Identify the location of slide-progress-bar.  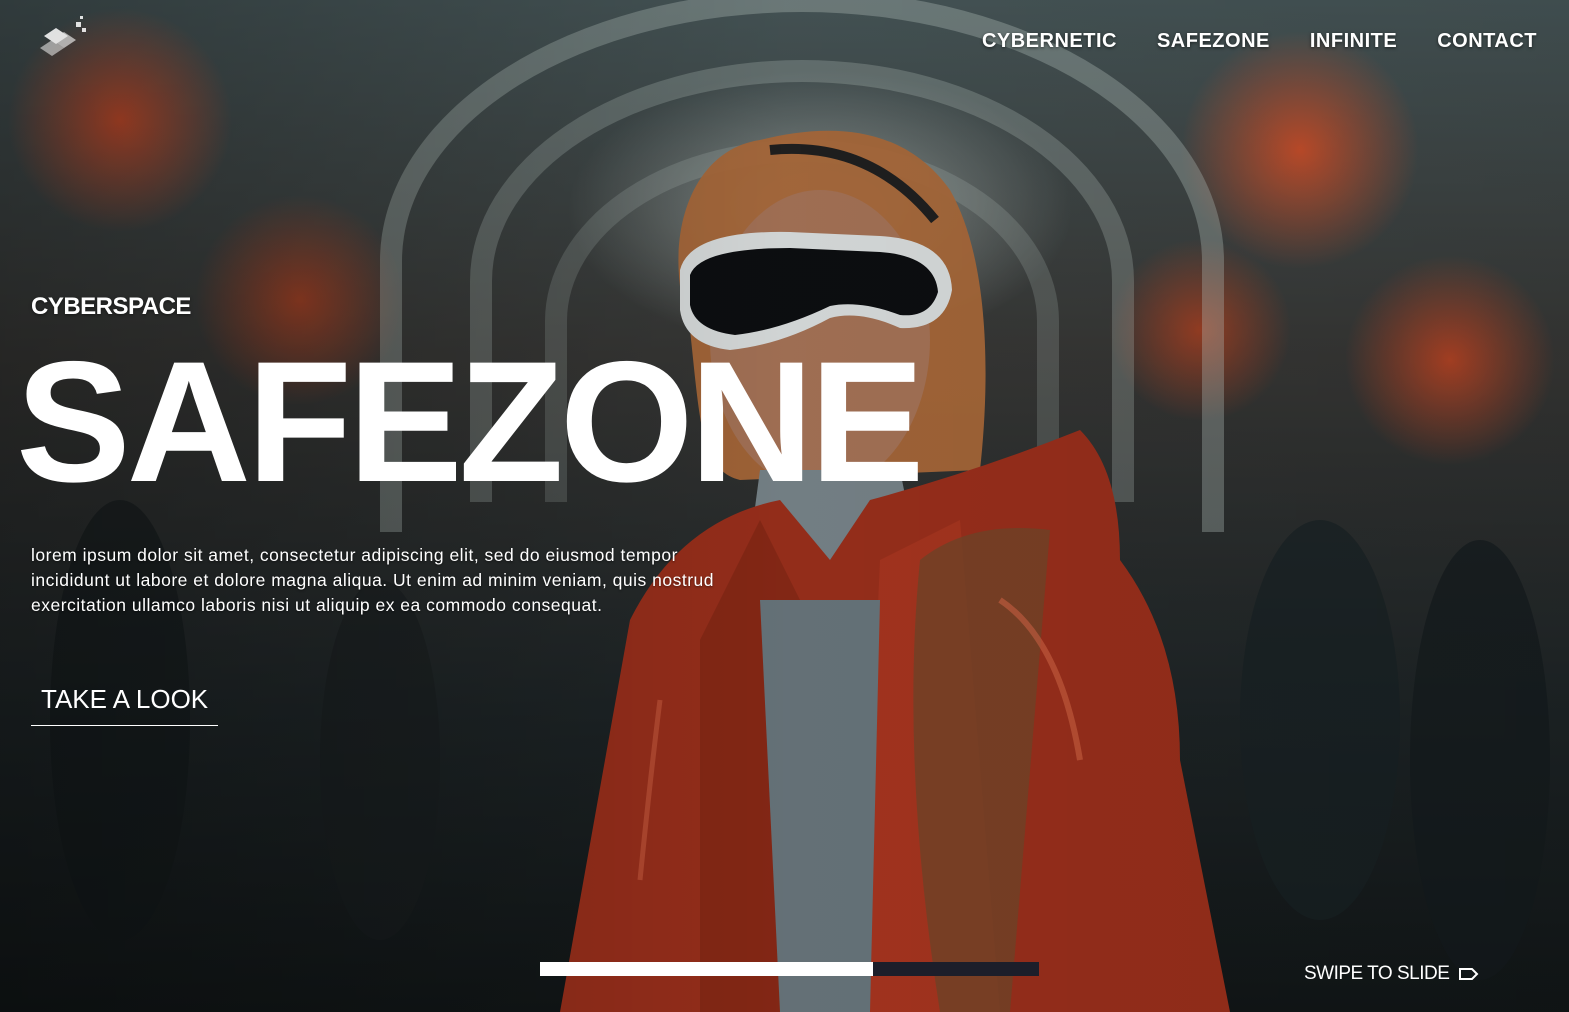
(789, 969).